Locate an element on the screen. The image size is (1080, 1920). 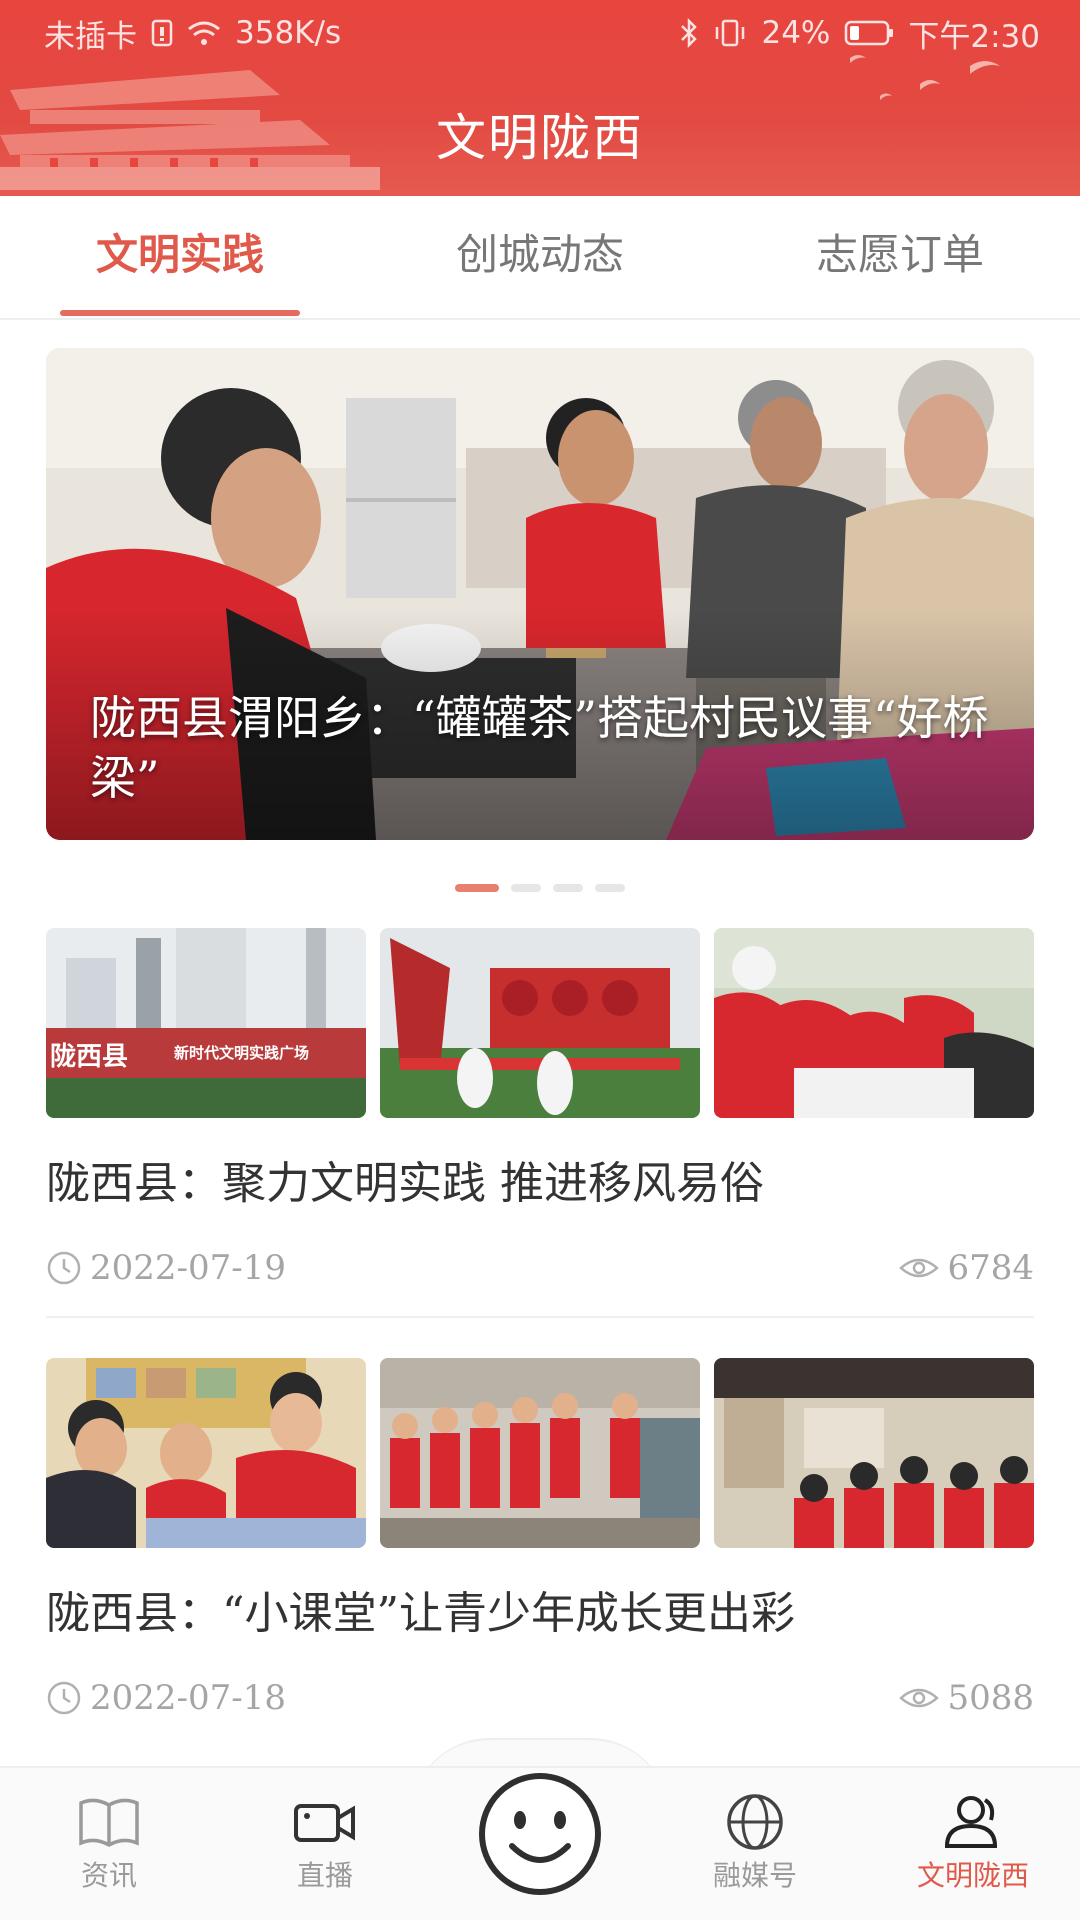
network-speed: 358K/s is located at coordinates (288, 33).